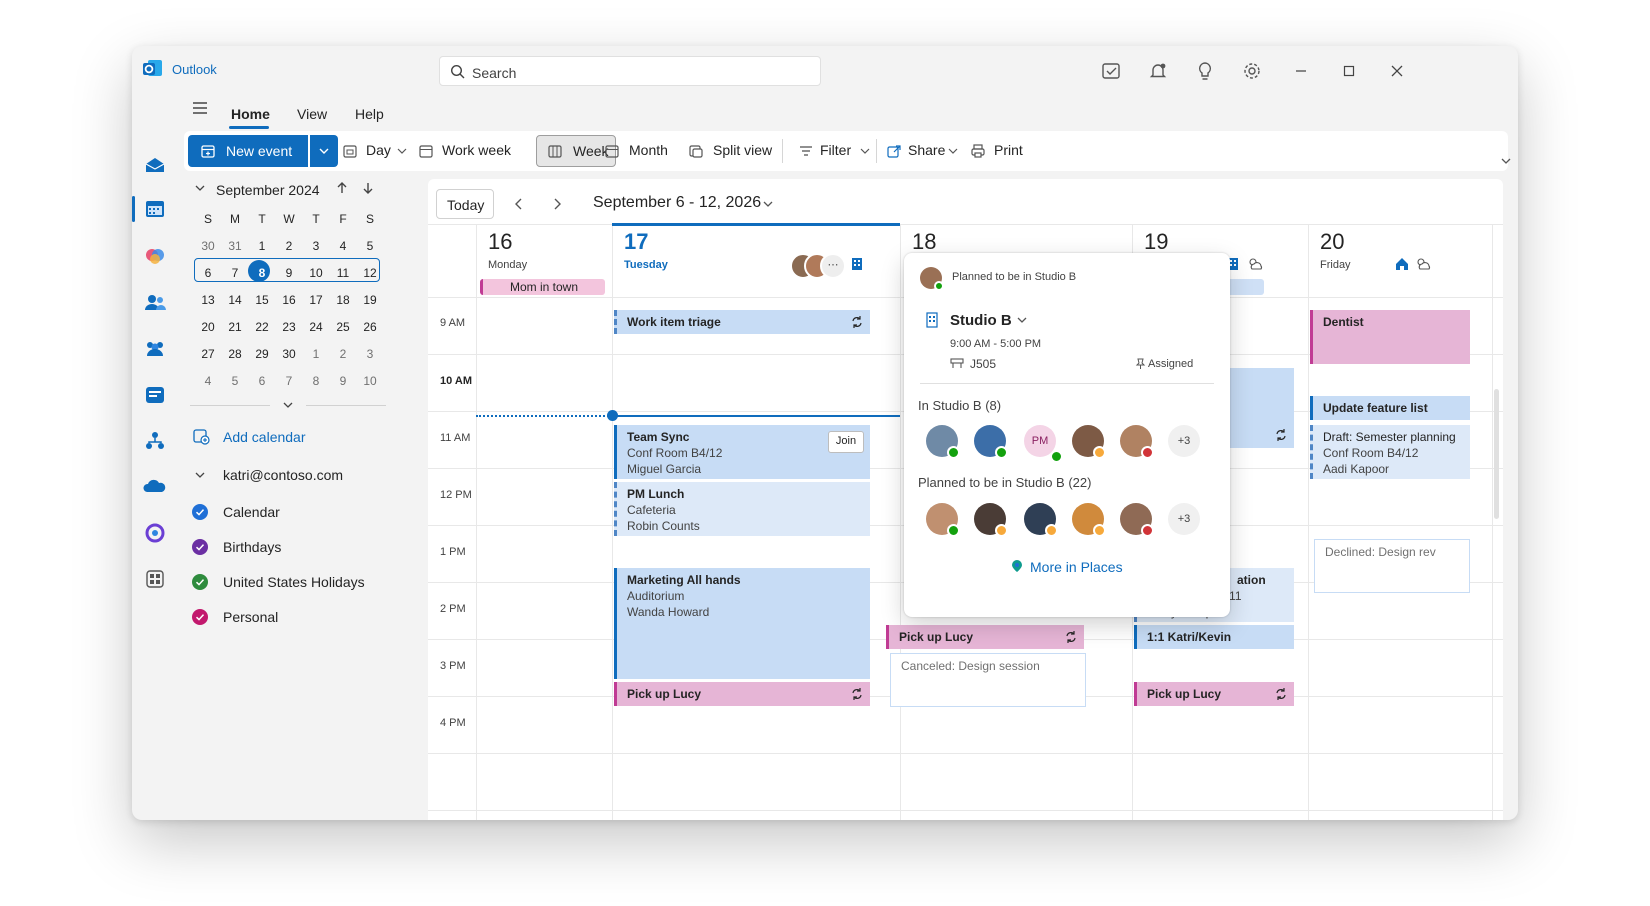 The height and width of the screenshot is (906, 1650). Describe the element at coordinates (289, 300) in the screenshot. I see `mini-calendar-day: 16` at that location.